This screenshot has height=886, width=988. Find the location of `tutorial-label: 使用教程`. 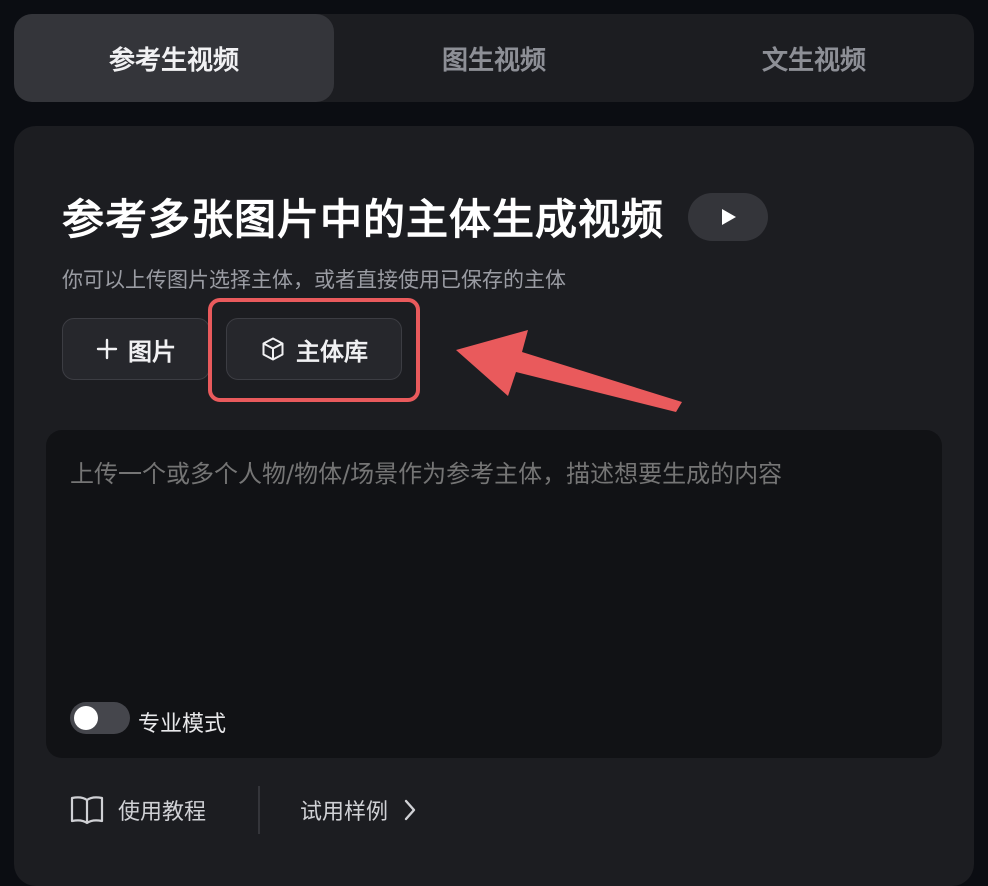

tutorial-label: 使用教程 is located at coordinates (162, 812).